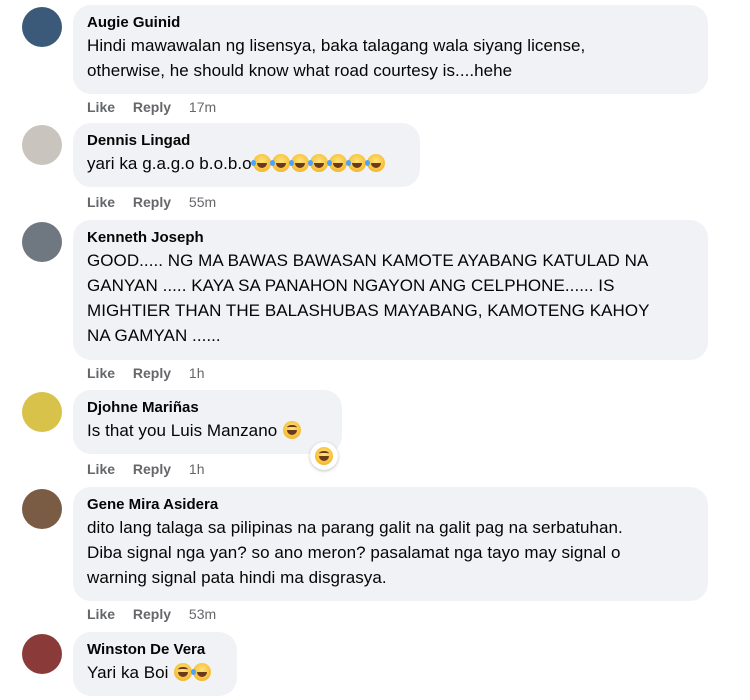 This screenshot has height=700, width=750. I want to click on comment-timestamp: 17m, so click(202, 107).